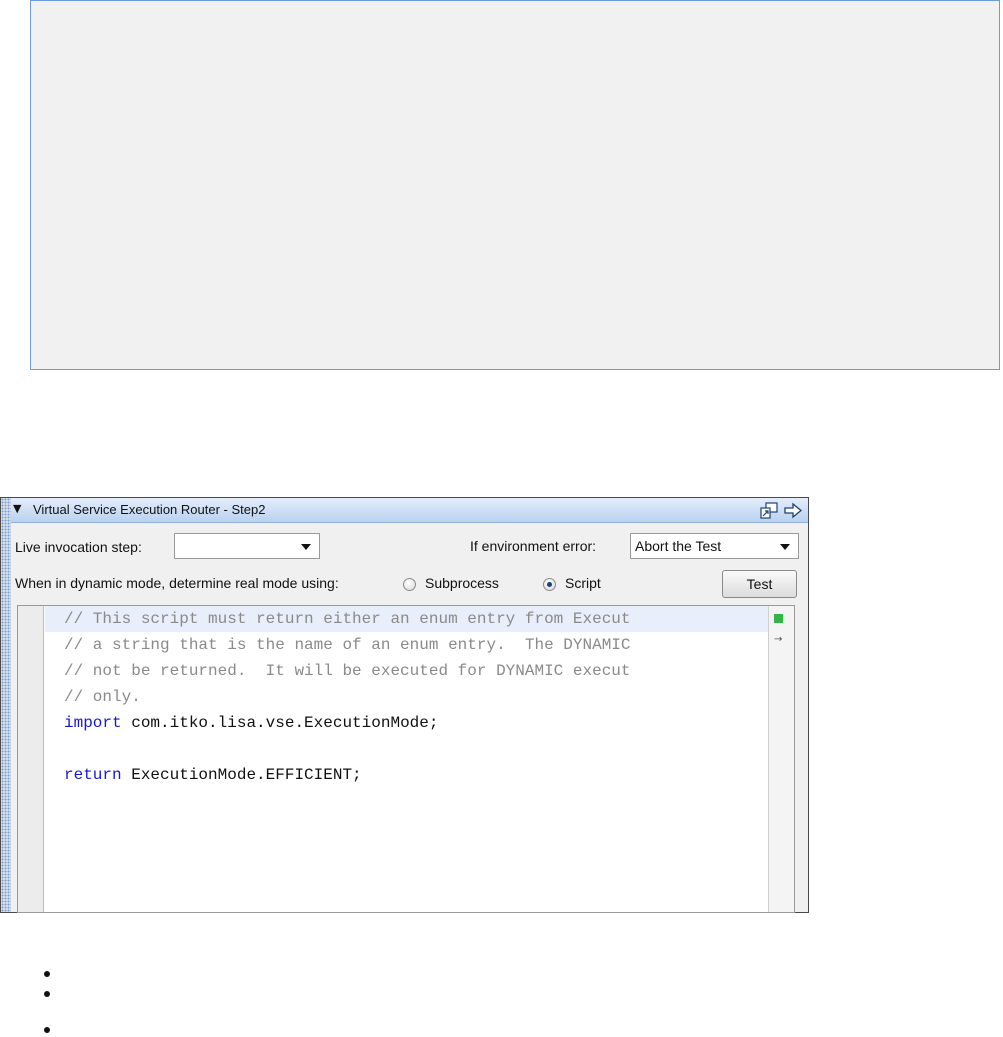  What do you see at coordinates (778, 639) in the screenshot?
I see `caret-position-icon: →` at bounding box center [778, 639].